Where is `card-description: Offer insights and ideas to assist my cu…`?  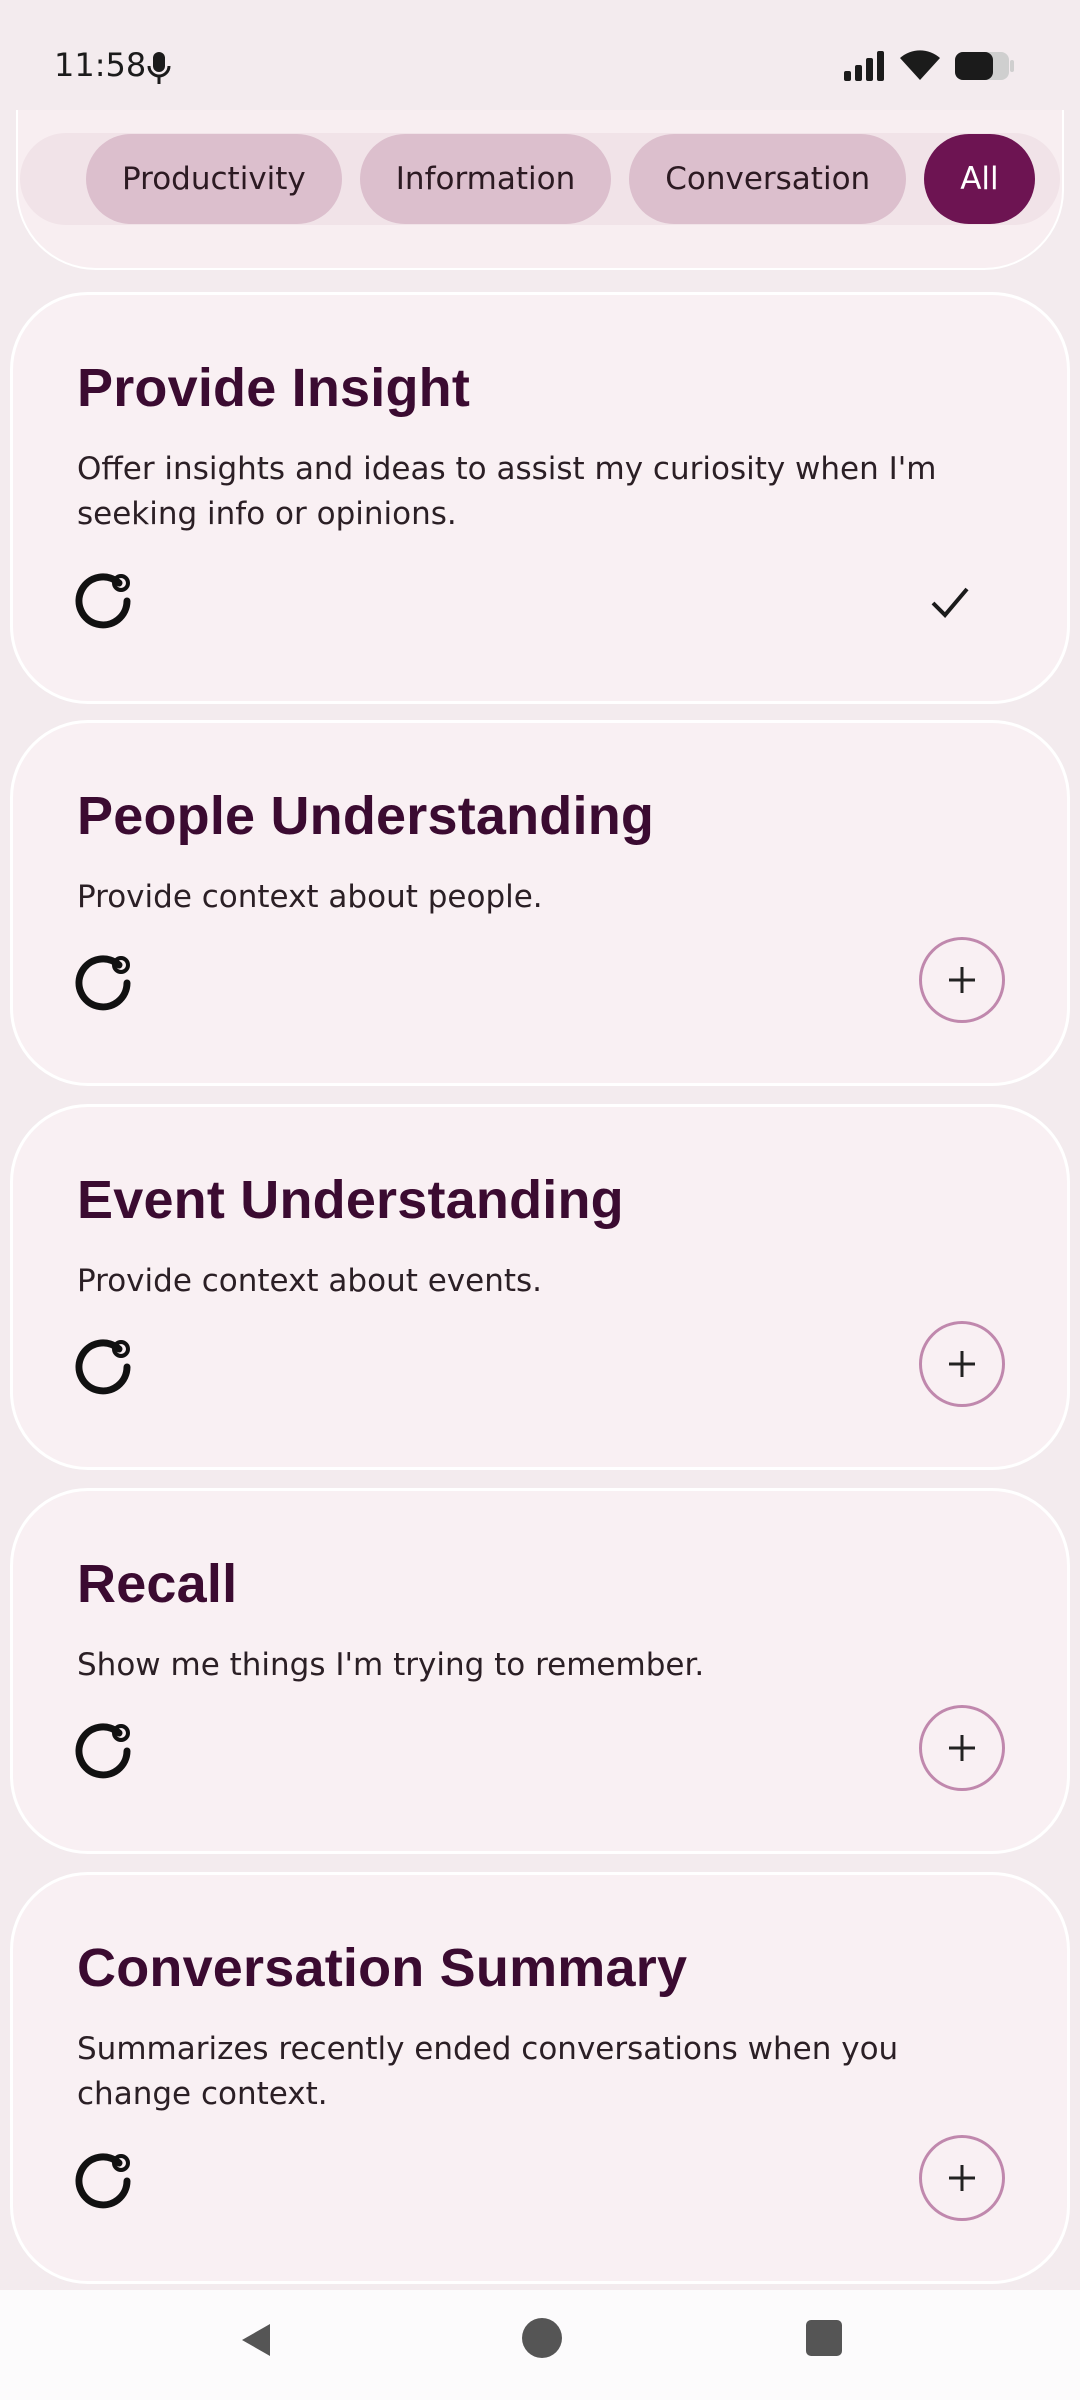
card-description: Offer insights and ideas to assist my cu… is located at coordinates (507, 491).